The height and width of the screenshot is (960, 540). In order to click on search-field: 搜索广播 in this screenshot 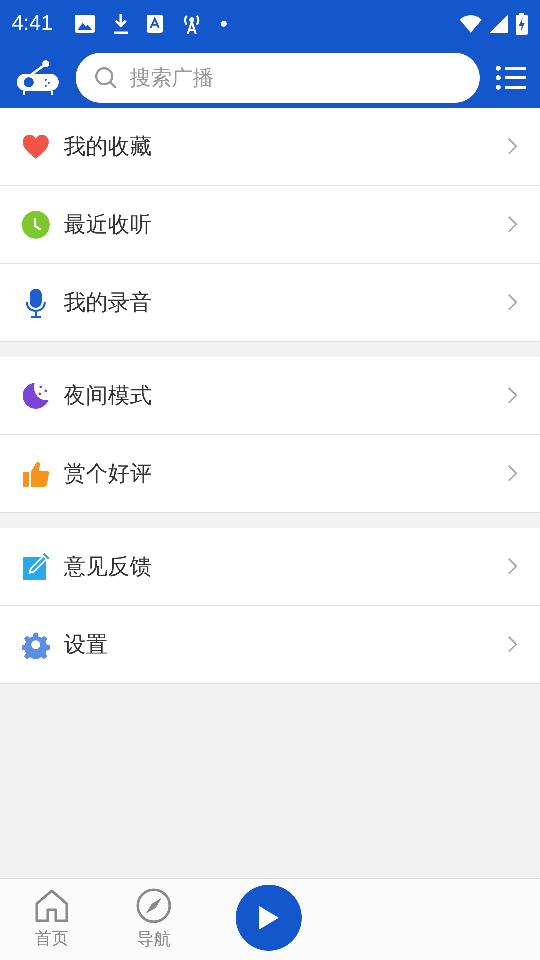, I will do `click(278, 77)`.